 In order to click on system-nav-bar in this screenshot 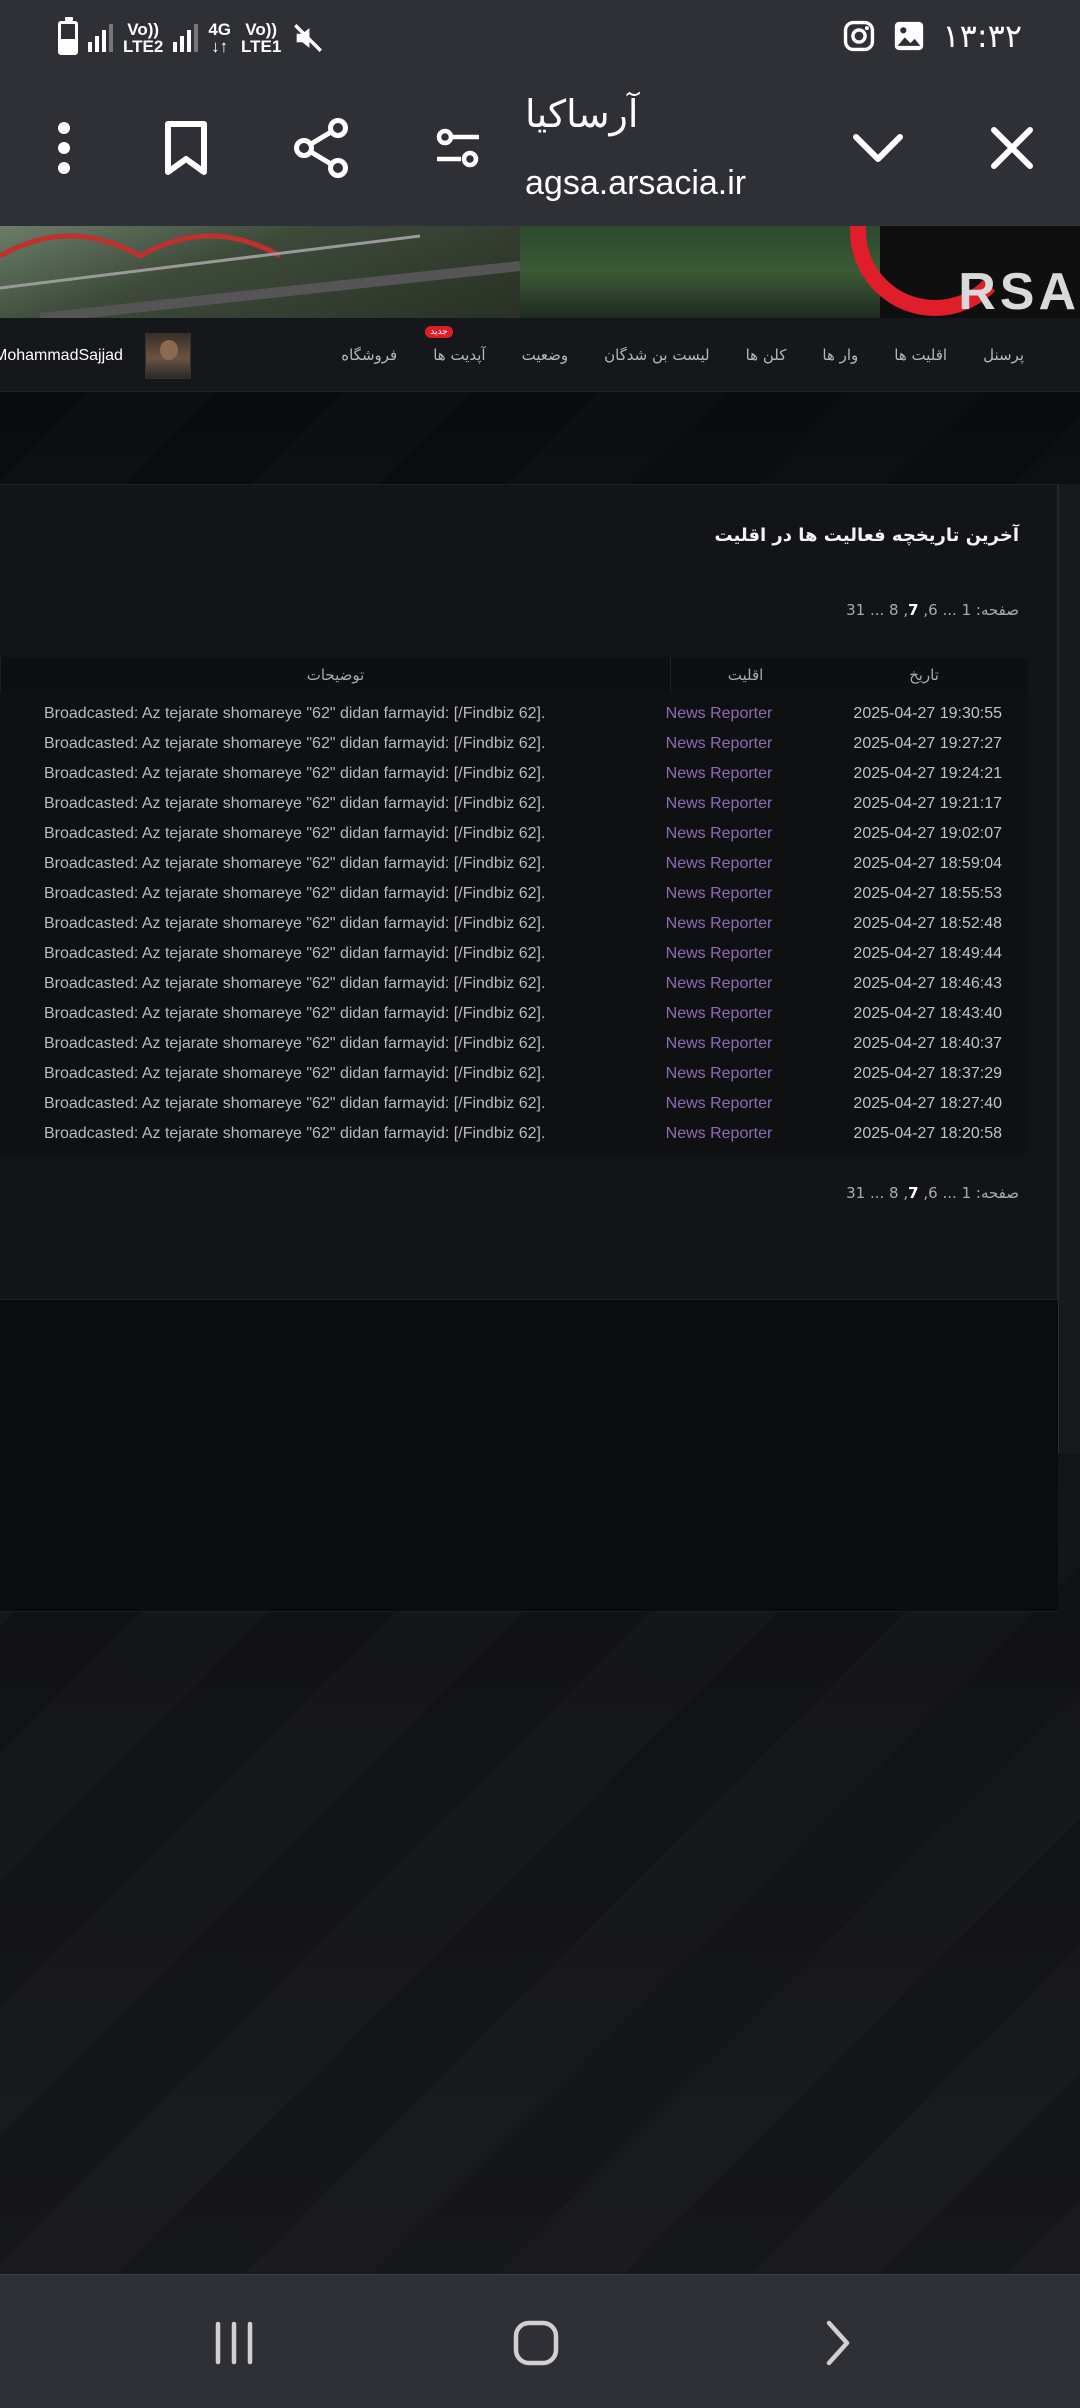, I will do `click(540, 2341)`.